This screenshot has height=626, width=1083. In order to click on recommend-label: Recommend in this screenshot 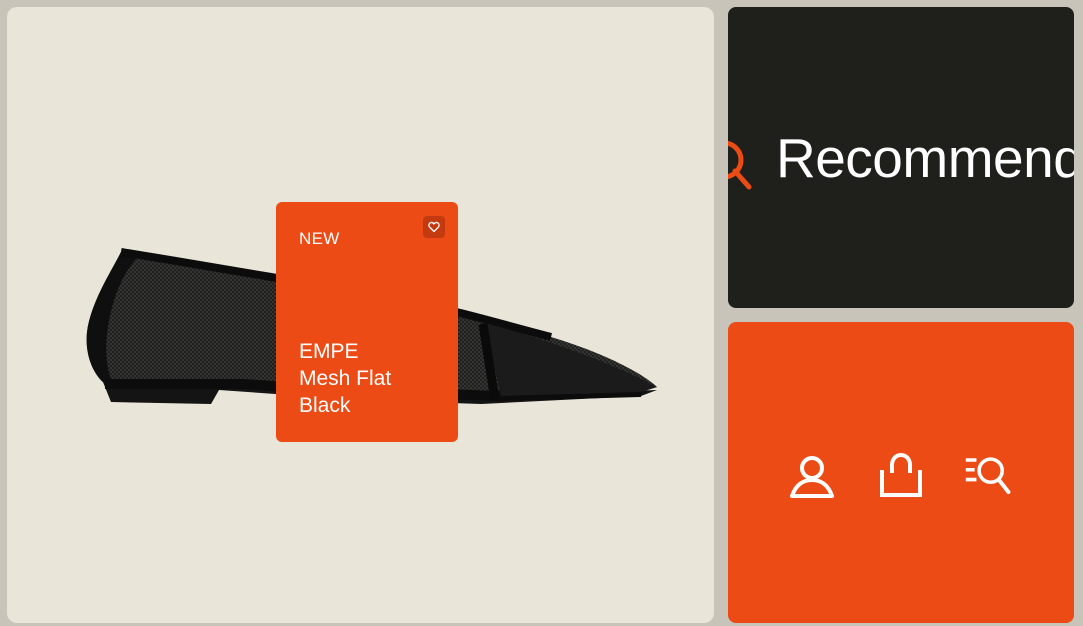, I will do `click(925, 158)`.